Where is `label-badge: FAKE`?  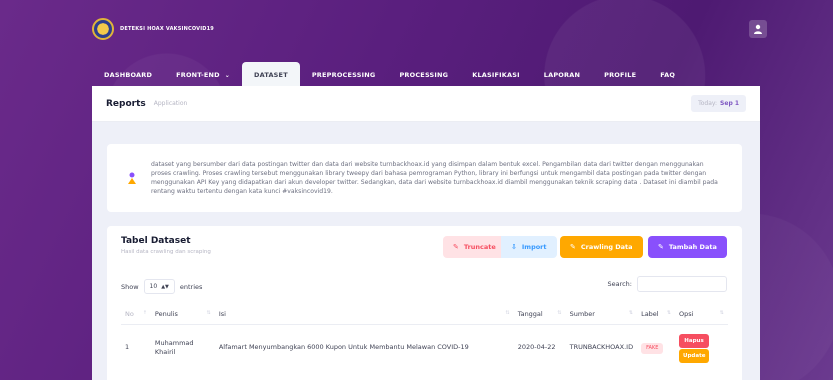 label-badge: FAKE is located at coordinates (652, 348).